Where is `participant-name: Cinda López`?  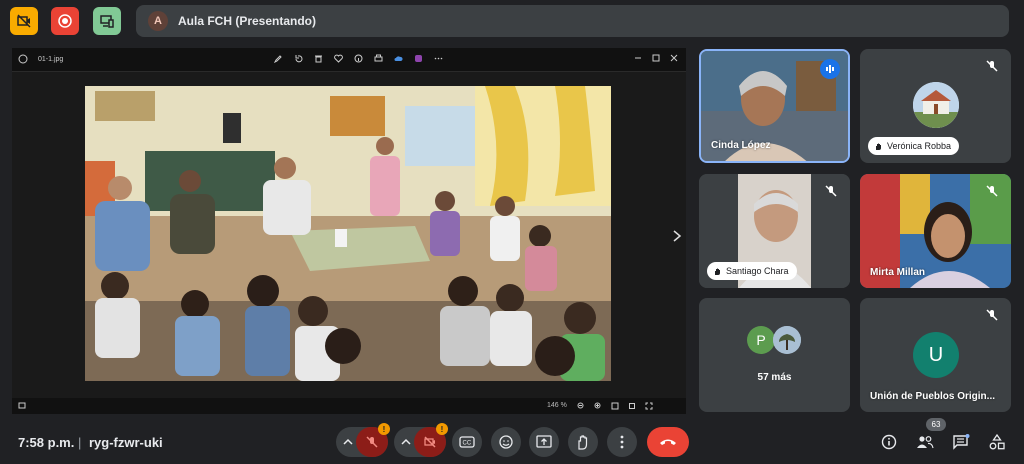
participant-name: Cinda López is located at coordinates (741, 145).